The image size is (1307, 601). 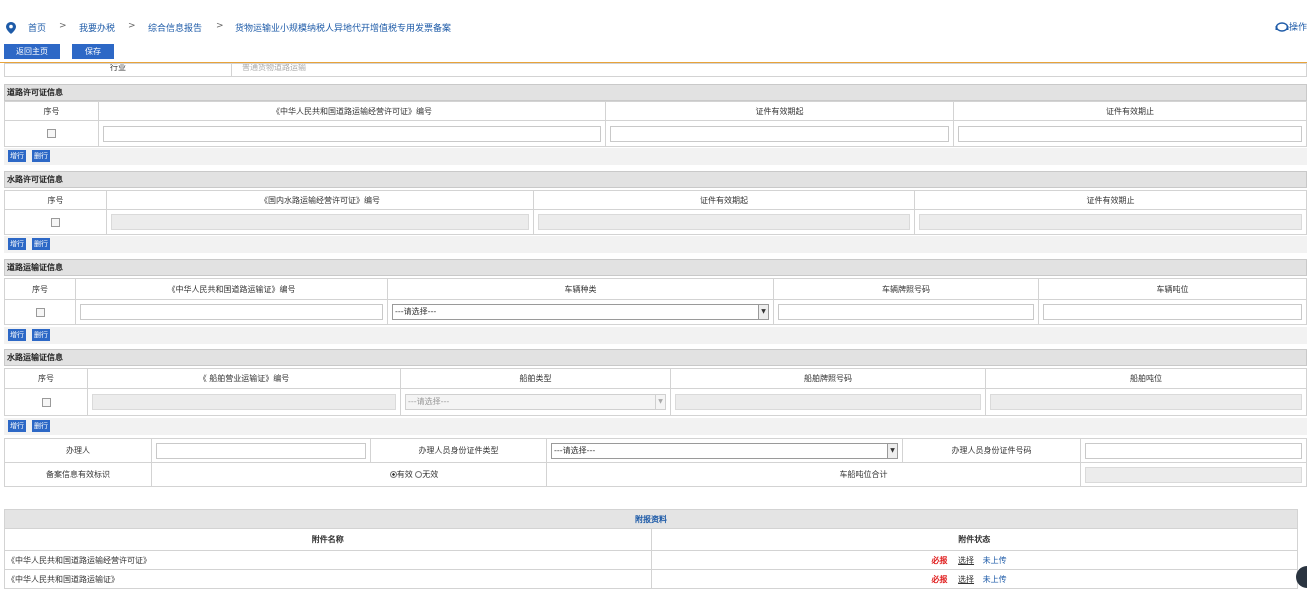 I want to click on col-header: 《中华人民共和国道路运输经营许可证》编号, so click(x=352, y=111).